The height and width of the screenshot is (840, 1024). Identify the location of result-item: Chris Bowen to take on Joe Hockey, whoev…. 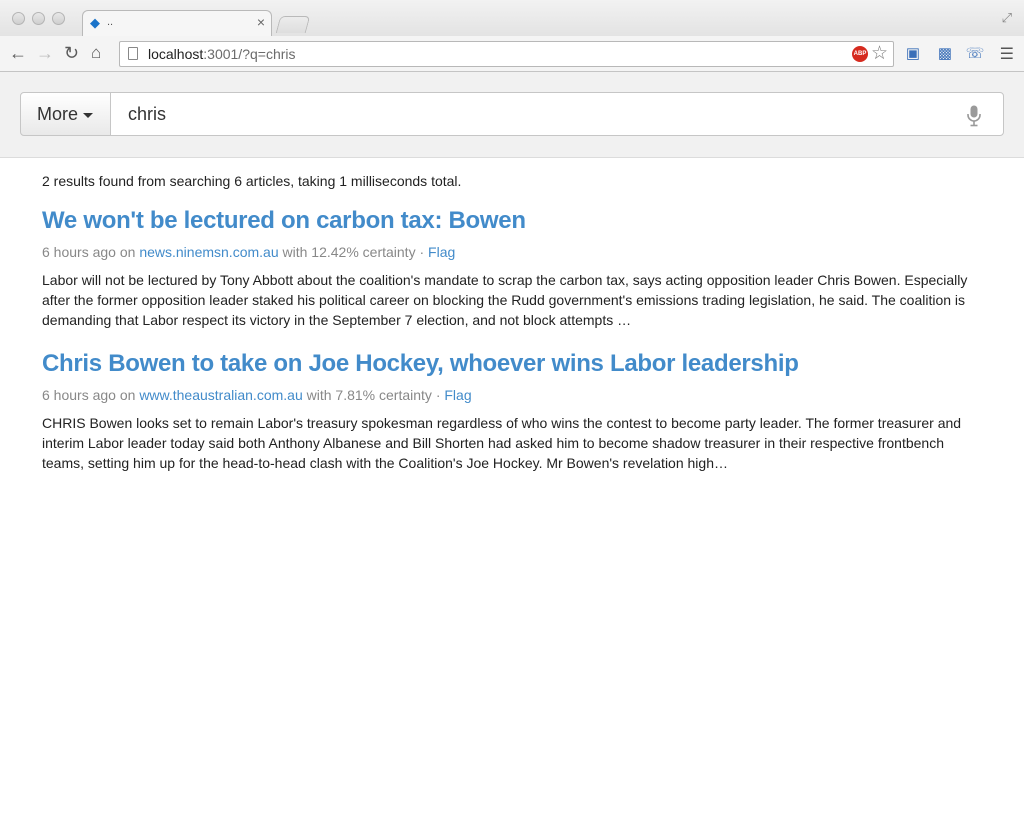
(512, 411).